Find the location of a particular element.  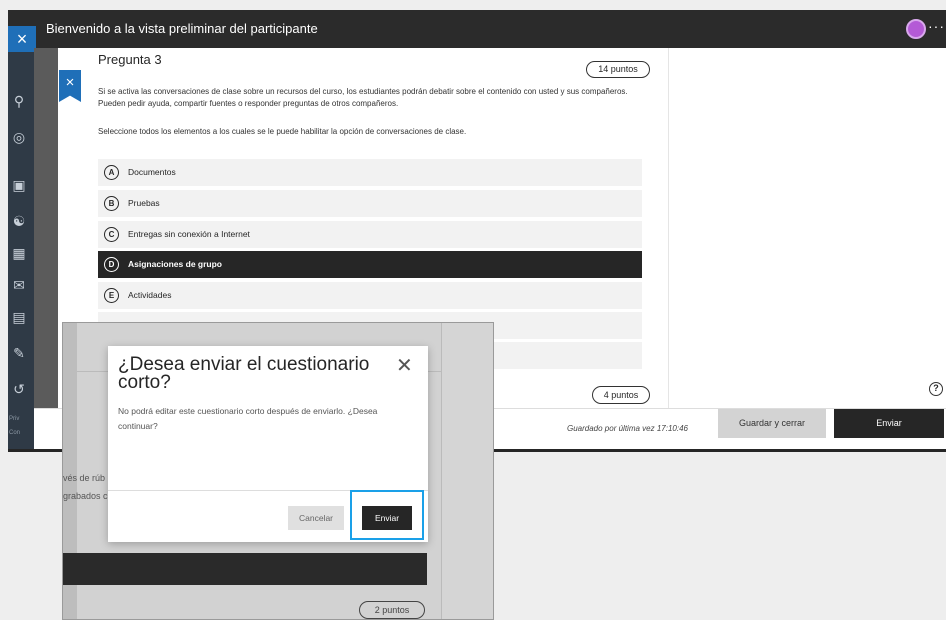

last-saved-text: Guardado por última vez 17:10:46 is located at coordinates (627, 428).